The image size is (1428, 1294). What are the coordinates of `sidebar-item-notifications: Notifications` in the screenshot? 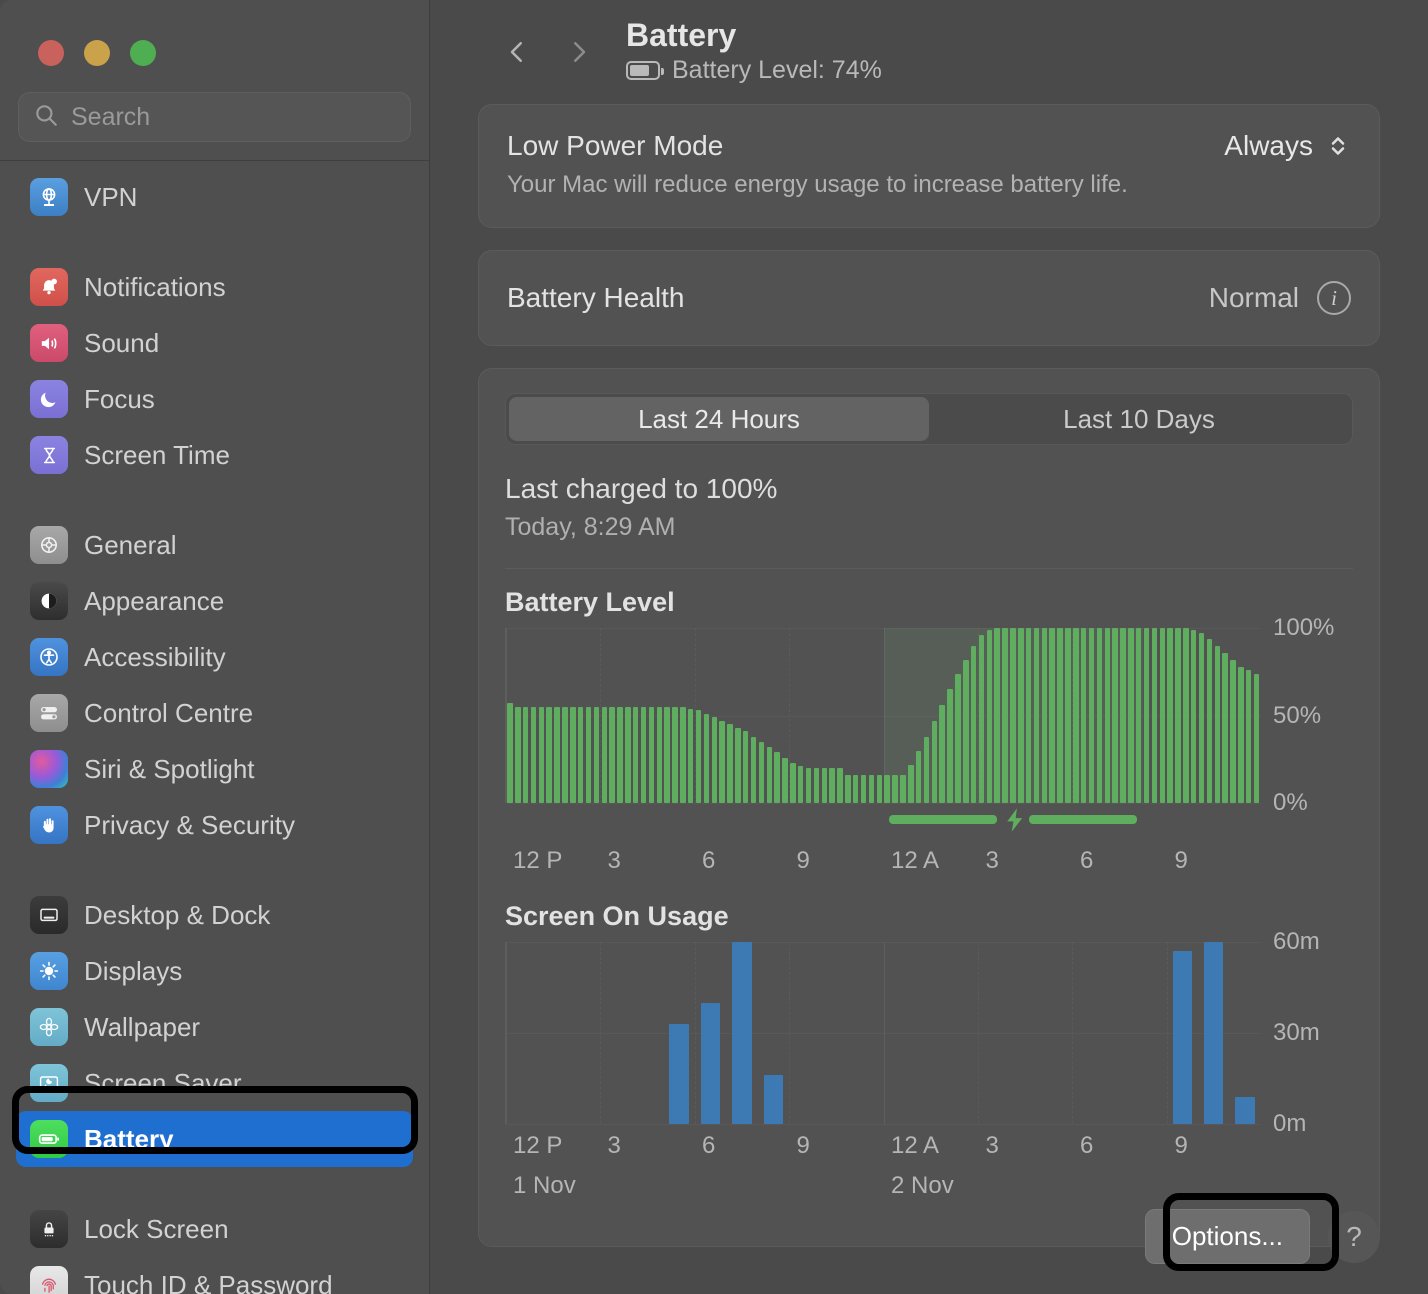 It's located at (214, 287).